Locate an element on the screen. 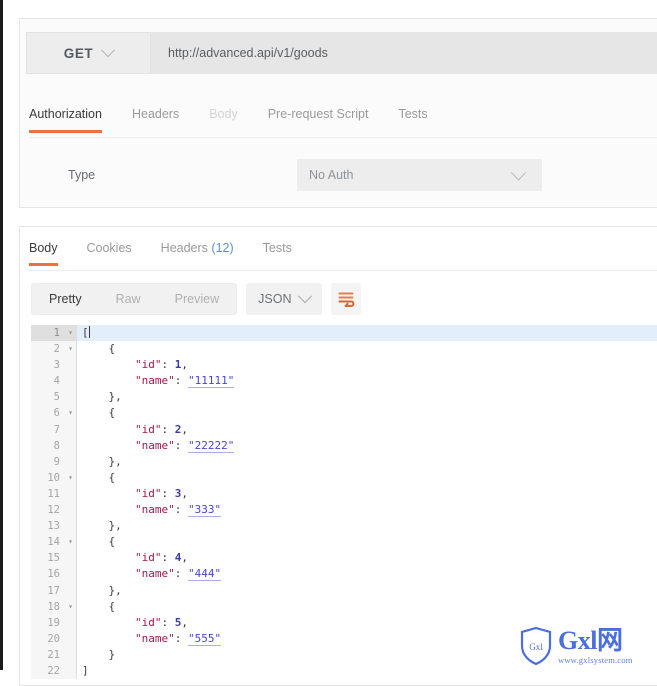 The height and width of the screenshot is (686, 657). auth-type-value: No Auth is located at coordinates (331, 175).